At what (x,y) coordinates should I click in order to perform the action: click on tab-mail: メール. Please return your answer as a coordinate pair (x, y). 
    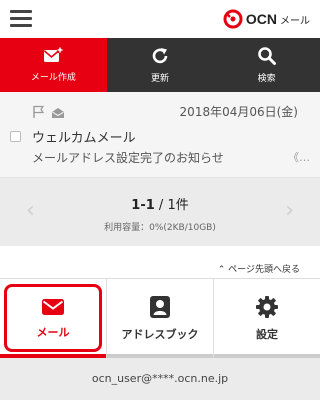
    Looking at the image, I should click on (53, 318).